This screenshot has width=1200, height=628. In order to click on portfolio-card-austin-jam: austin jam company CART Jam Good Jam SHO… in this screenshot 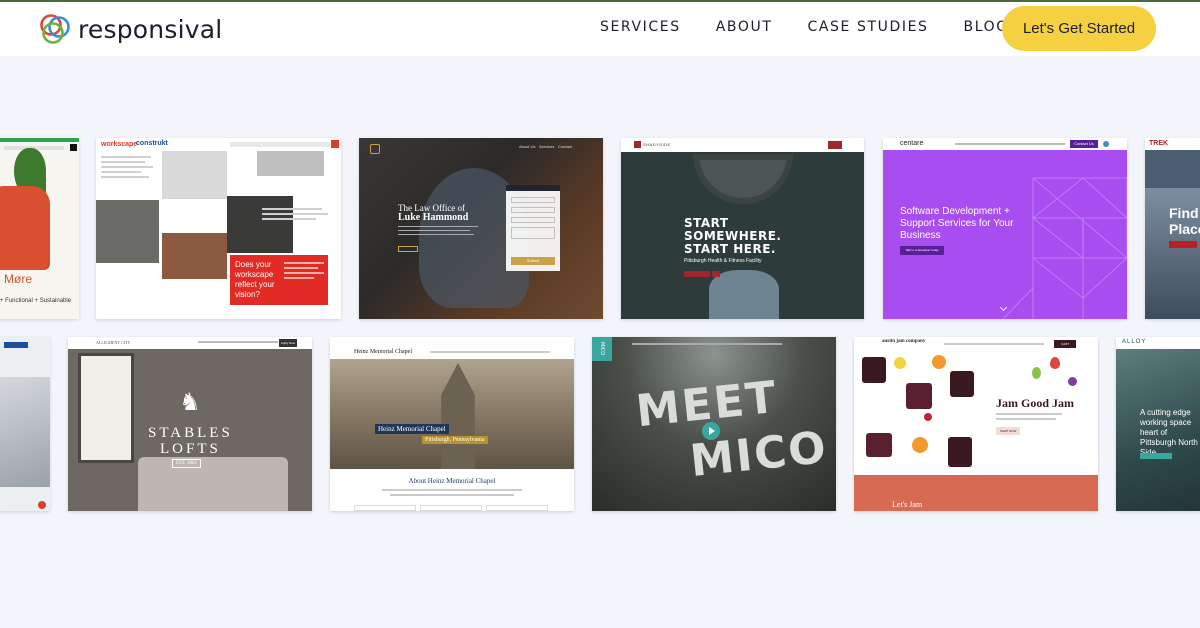, I will do `click(976, 424)`.